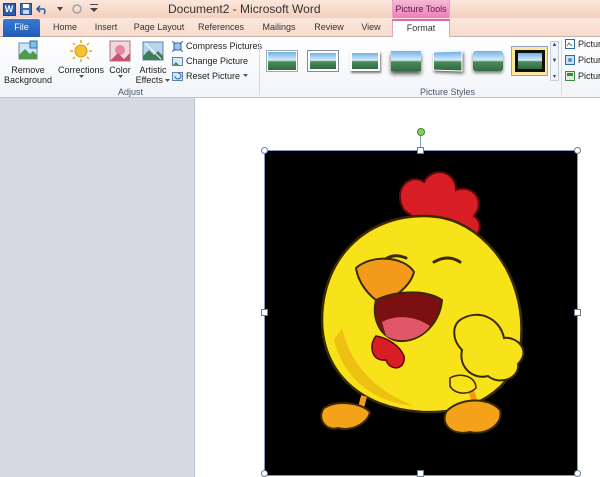  Describe the element at coordinates (120, 51) in the screenshot. I see `color-icon` at that location.